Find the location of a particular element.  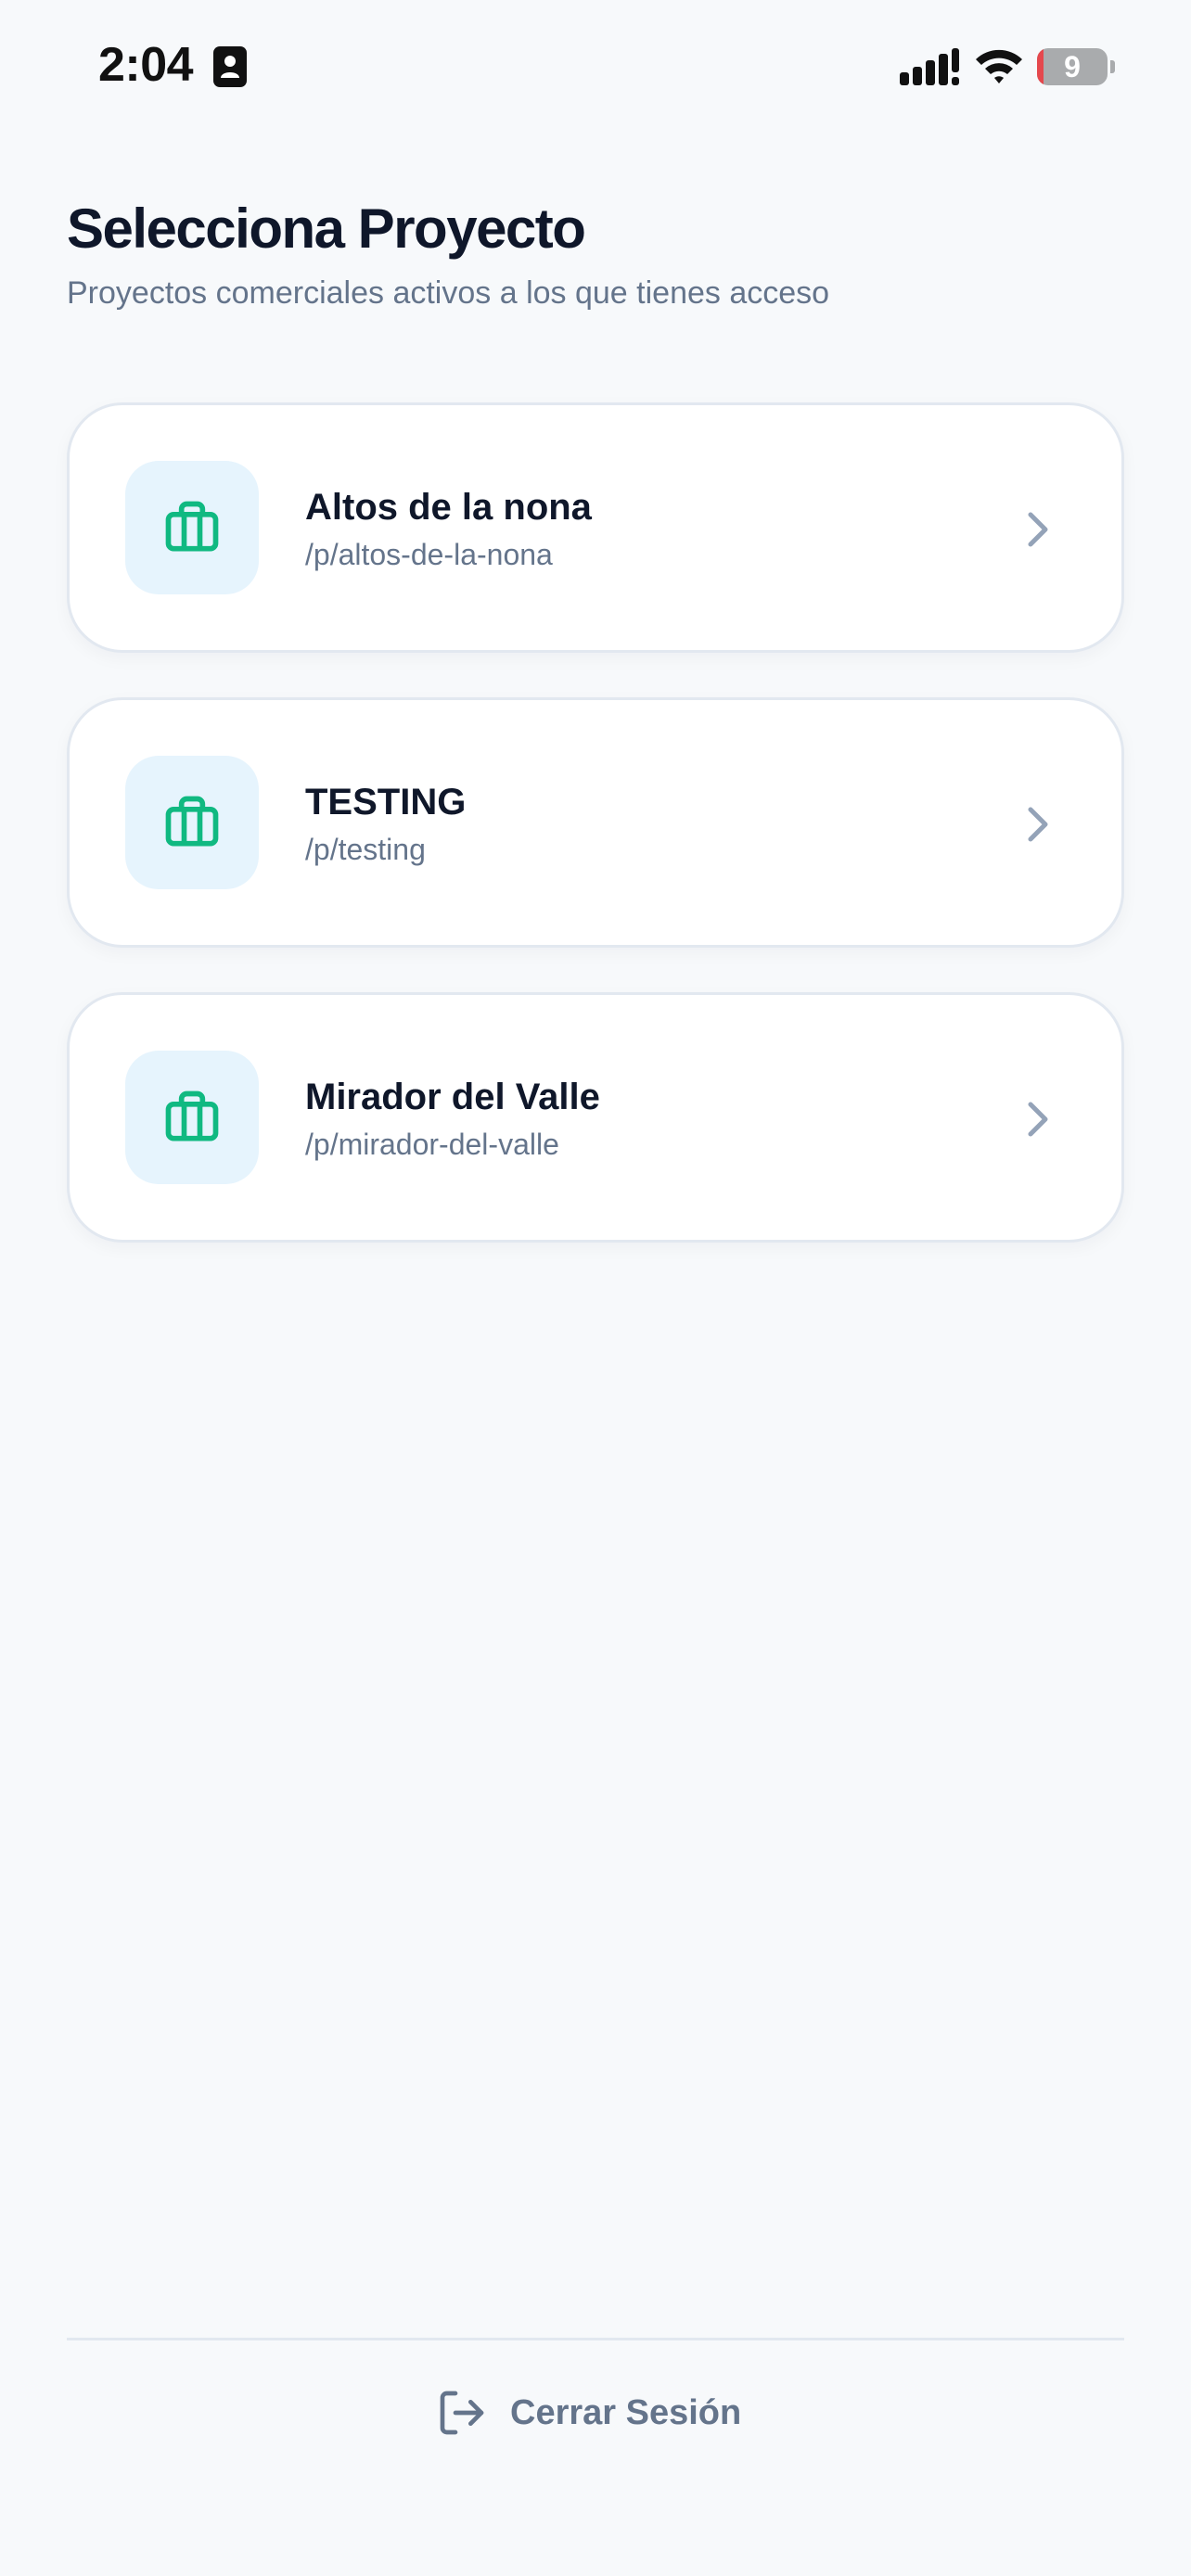

logout-button: Cerrar Sesión is located at coordinates (588, 2412).